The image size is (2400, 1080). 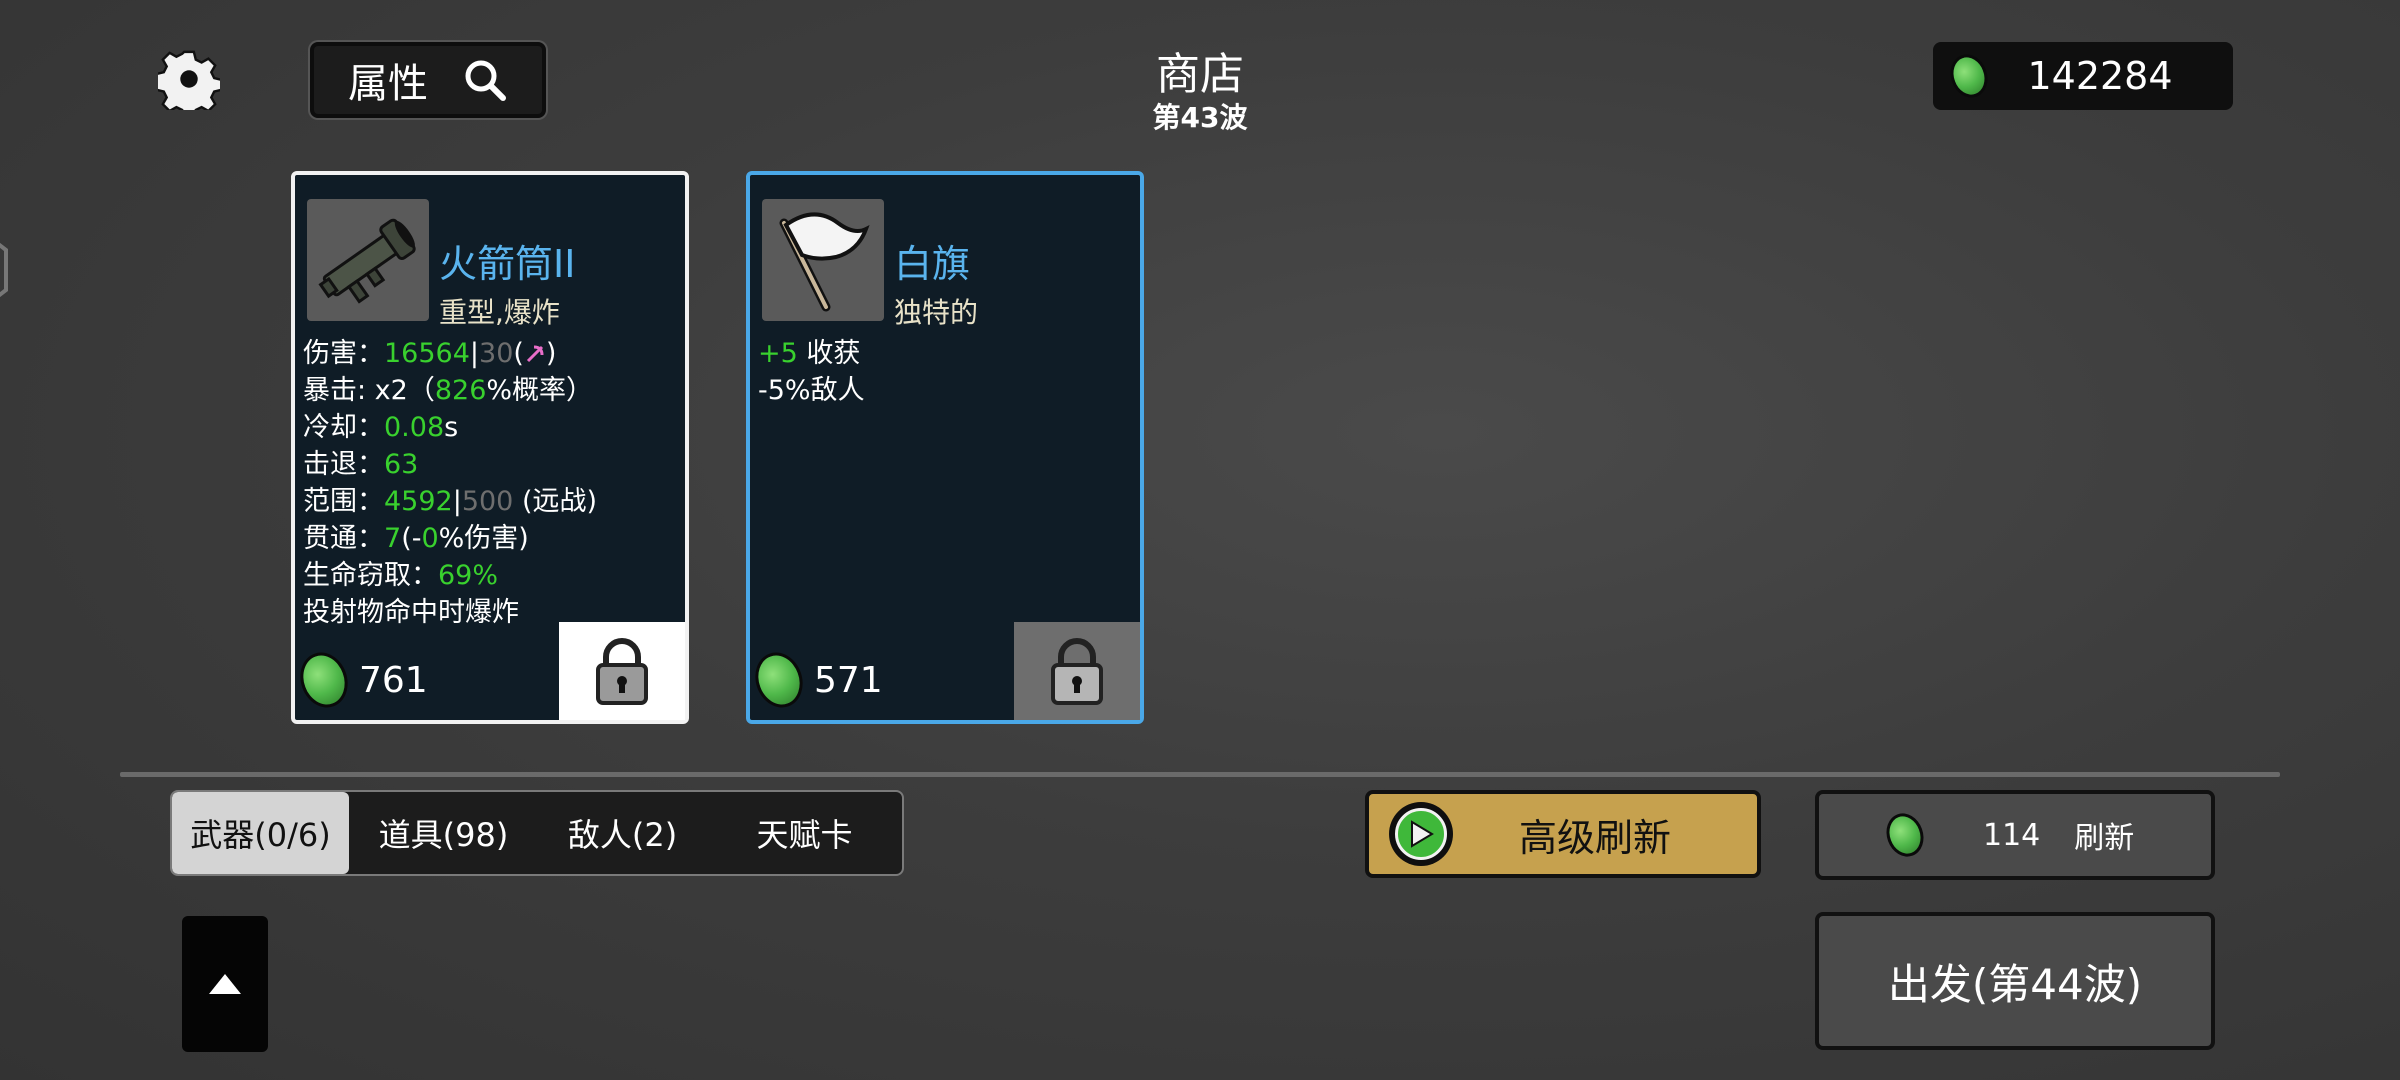 I want to click on depart-button: 出发(第44波), so click(x=2015, y=981).